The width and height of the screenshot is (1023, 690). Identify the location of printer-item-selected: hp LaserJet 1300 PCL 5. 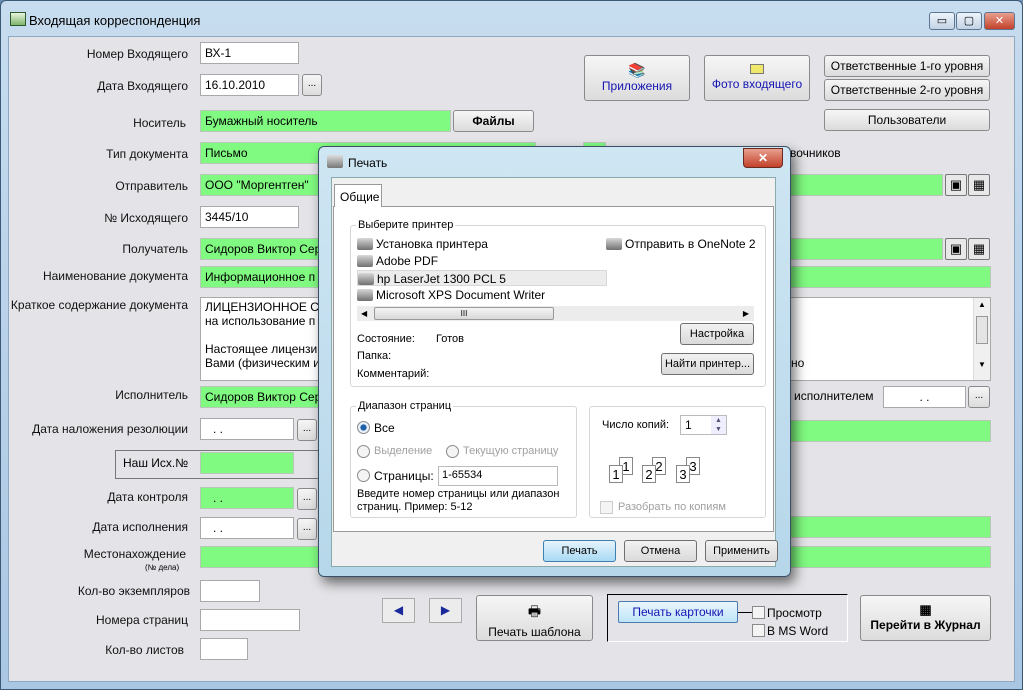
(482, 278).